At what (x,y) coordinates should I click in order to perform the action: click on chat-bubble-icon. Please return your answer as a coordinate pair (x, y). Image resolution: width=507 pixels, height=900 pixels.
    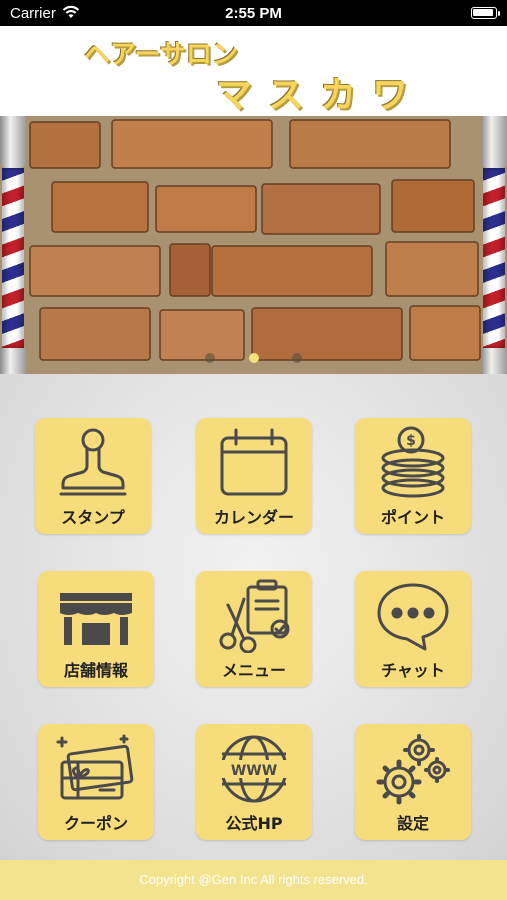
    Looking at the image, I should click on (413, 616).